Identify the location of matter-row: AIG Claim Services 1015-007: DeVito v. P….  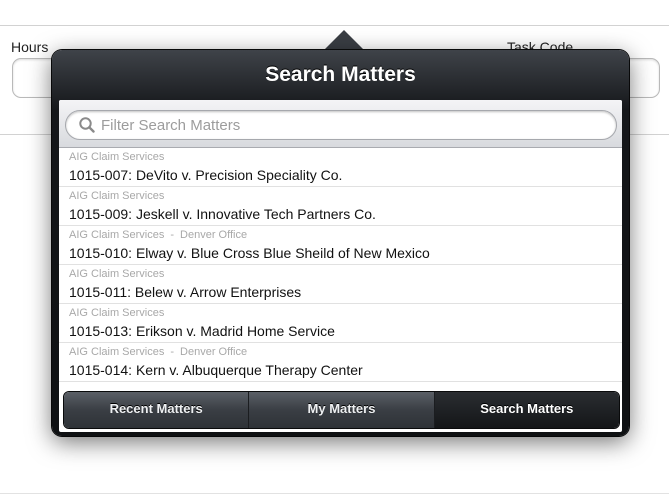
(340, 167).